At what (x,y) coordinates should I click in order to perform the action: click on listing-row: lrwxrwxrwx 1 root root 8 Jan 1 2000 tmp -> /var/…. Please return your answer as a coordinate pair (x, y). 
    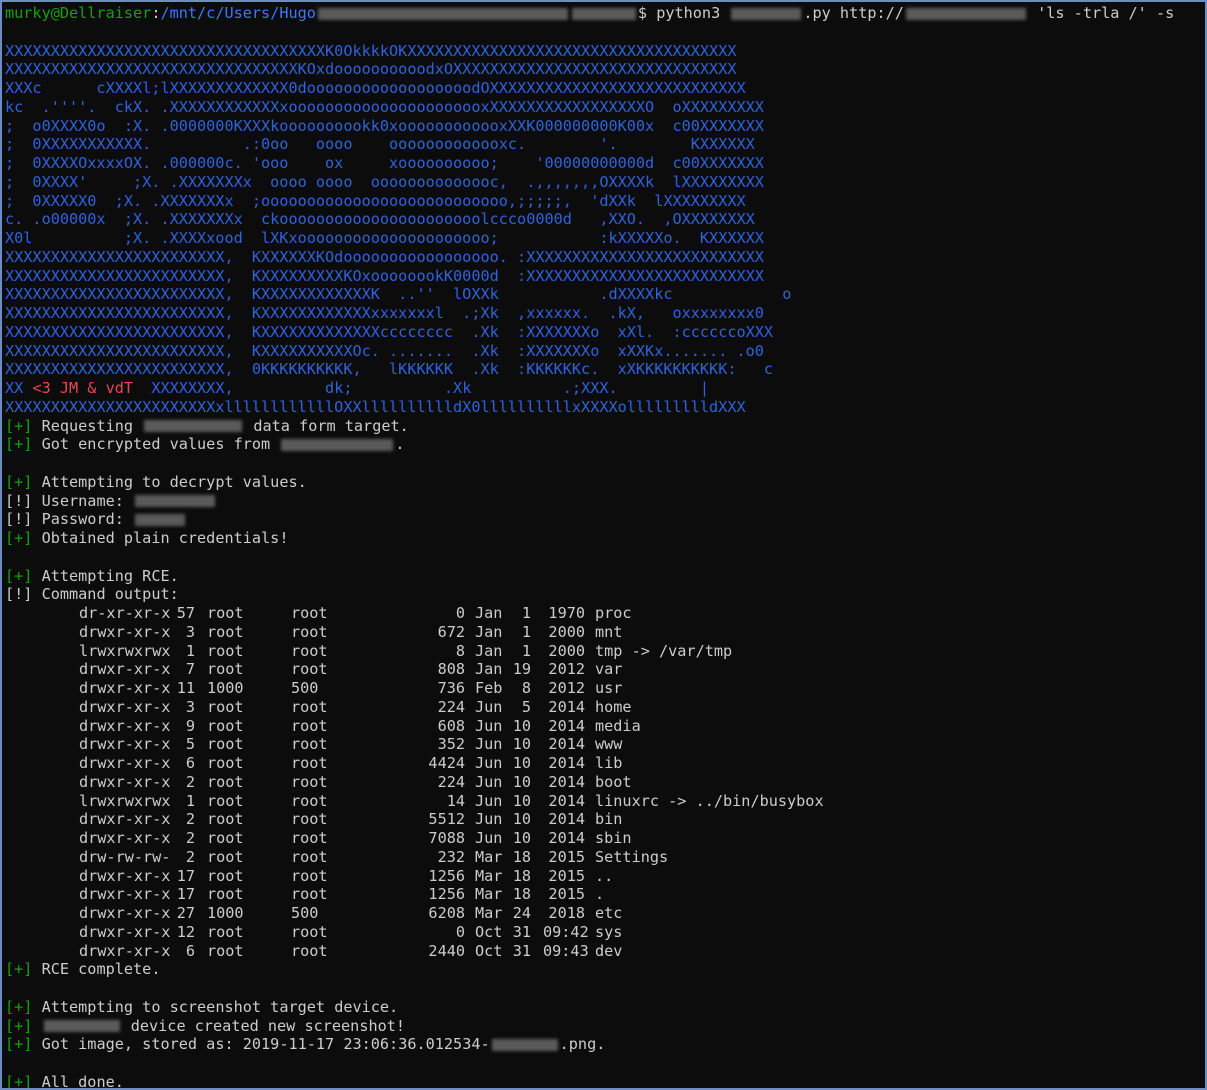
    Looking at the image, I should click on (605, 651).